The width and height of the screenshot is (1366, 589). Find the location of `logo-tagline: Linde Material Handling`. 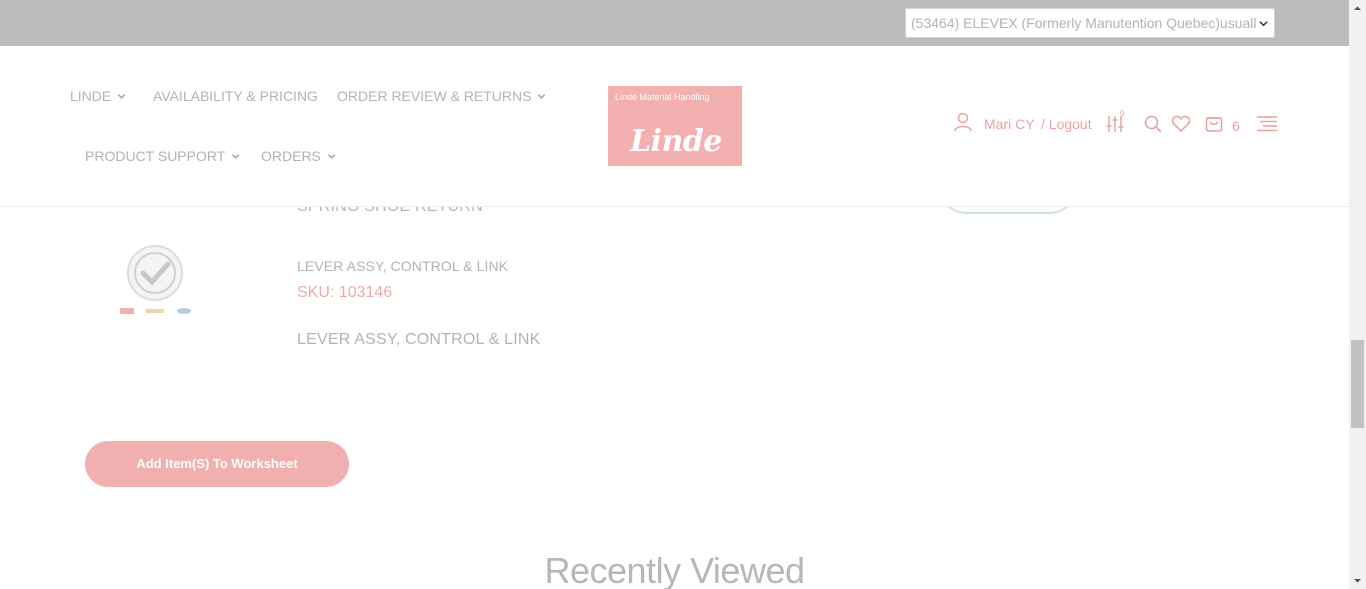

logo-tagline: Linde Material Handling is located at coordinates (662, 97).